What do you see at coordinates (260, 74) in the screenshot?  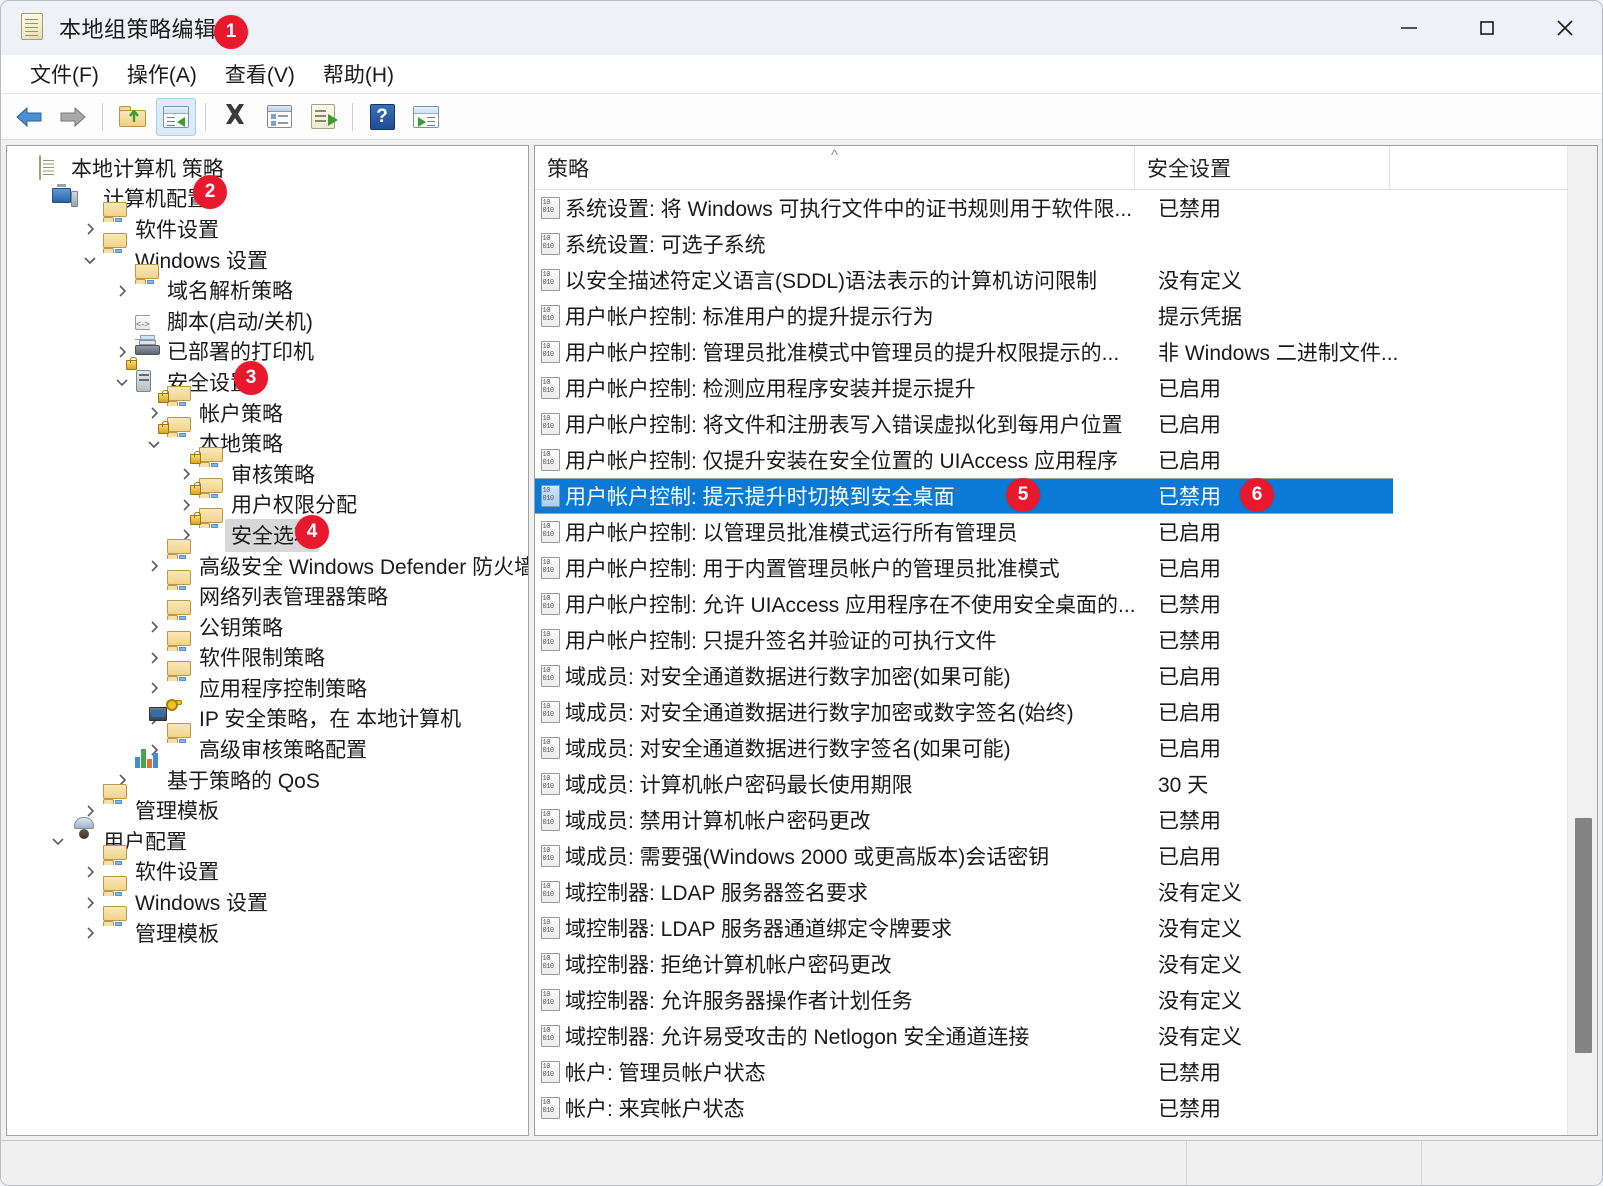 I see `menu-view: 查看(V)` at bounding box center [260, 74].